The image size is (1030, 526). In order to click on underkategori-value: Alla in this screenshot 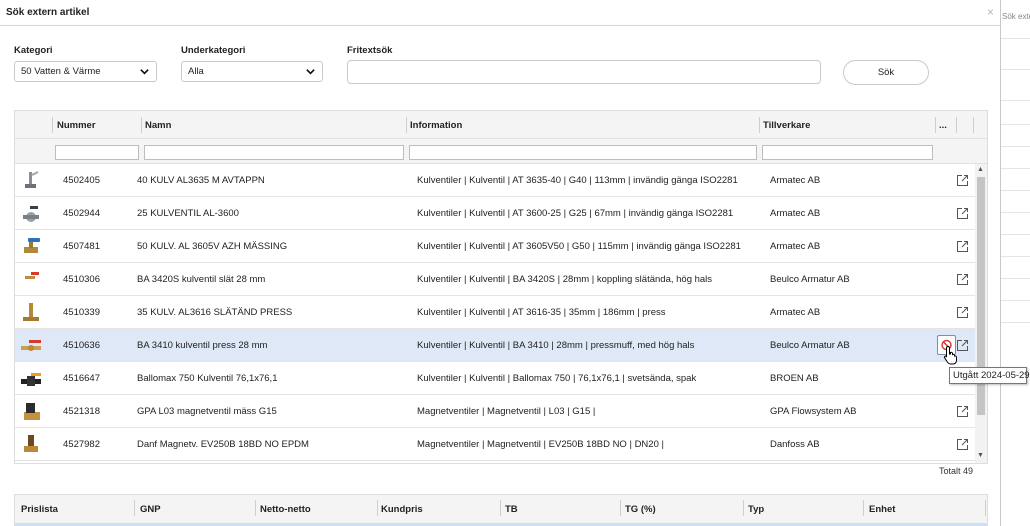, I will do `click(196, 71)`.